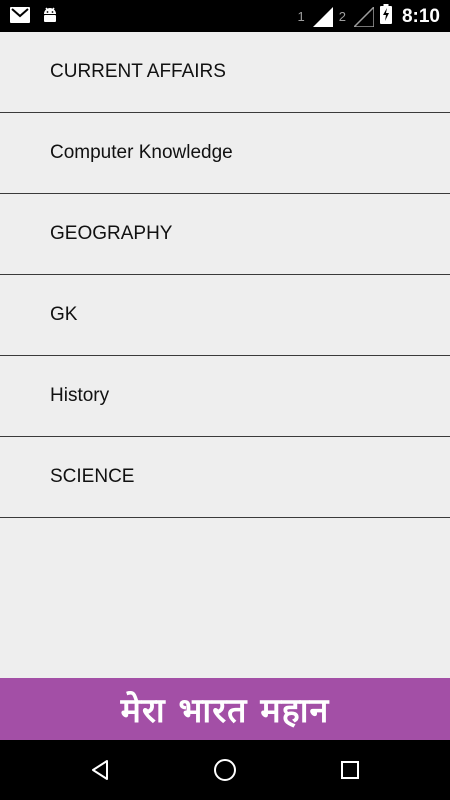  What do you see at coordinates (301, 16) in the screenshot?
I see `sim1-label: 1` at bounding box center [301, 16].